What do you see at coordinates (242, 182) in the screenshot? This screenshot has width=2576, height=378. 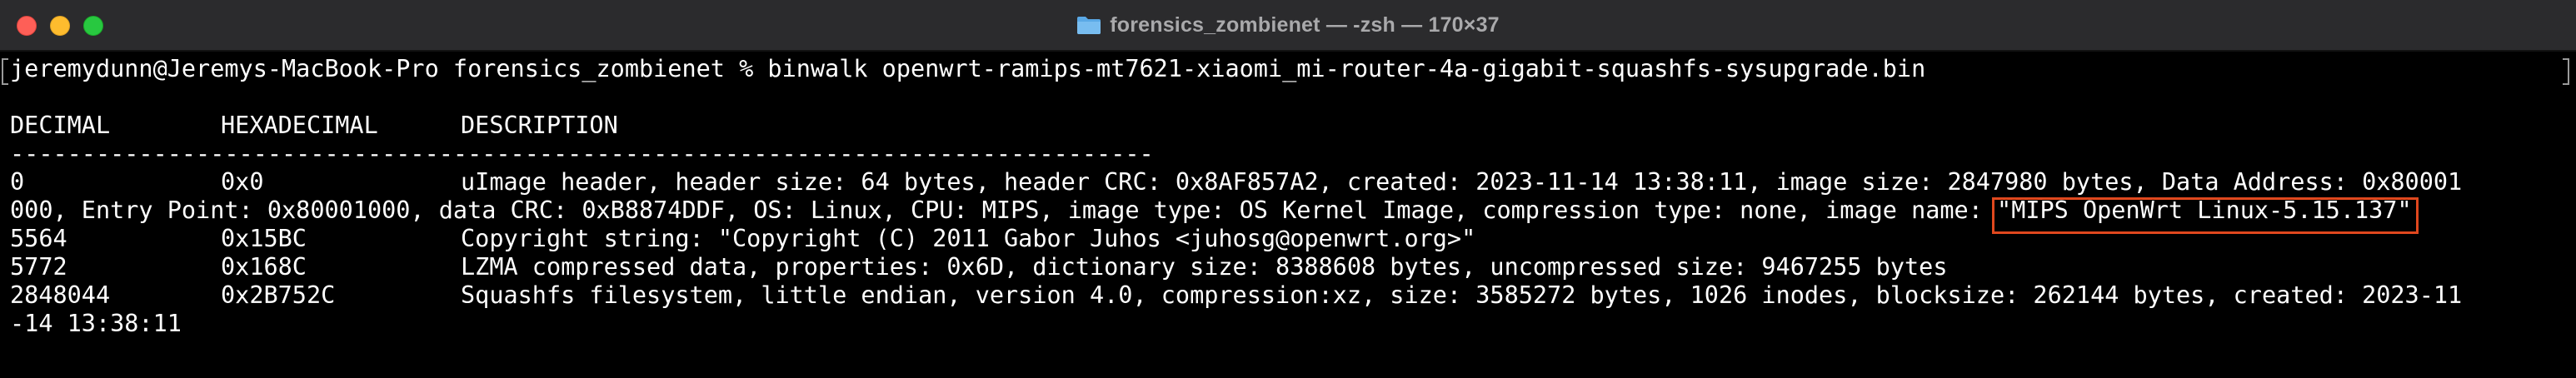 I see `row-hex: 0x0` at bounding box center [242, 182].